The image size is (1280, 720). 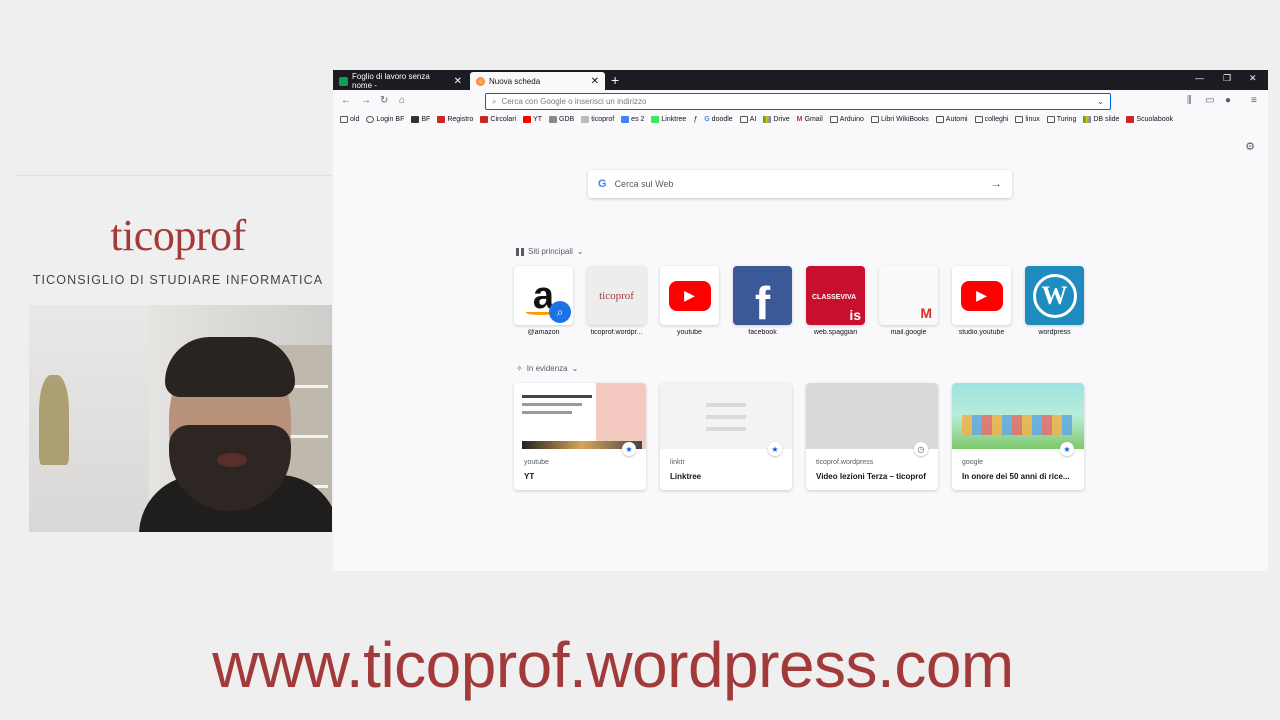 I want to click on bookmark-item: Scuolabook, so click(x=1149, y=119).